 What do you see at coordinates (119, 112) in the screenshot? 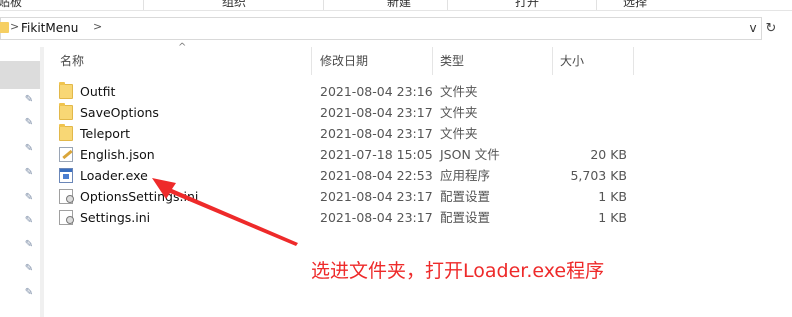
I see `file-name: SaveOptions` at bounding box center [119, 112].